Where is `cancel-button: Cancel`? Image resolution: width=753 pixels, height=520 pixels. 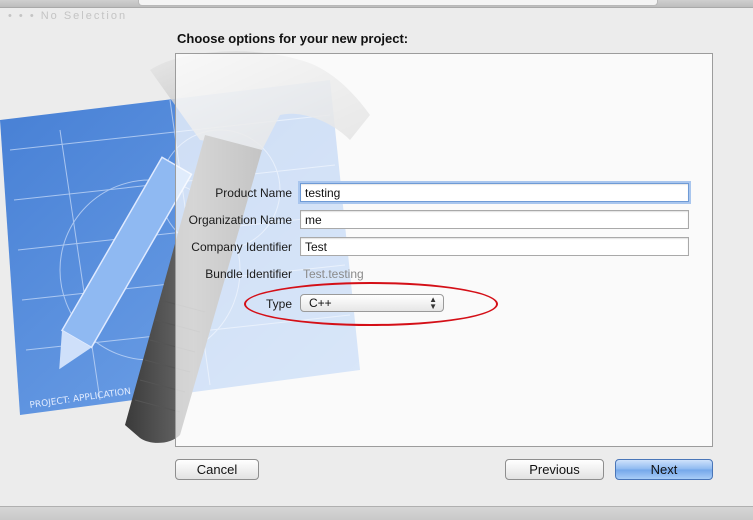
cancel-button: Cancel is located at coordinates (217, 469).